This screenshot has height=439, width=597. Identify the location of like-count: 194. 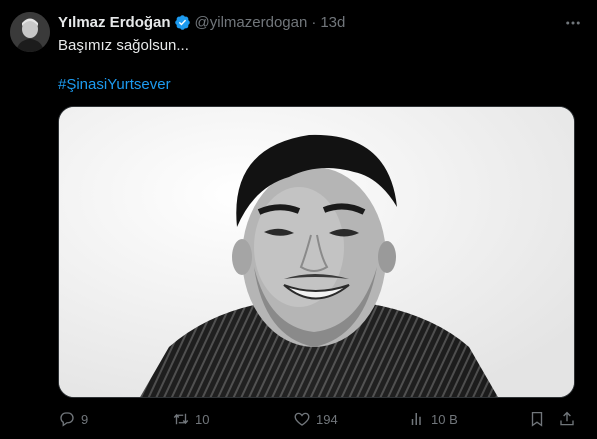
(327, 419).